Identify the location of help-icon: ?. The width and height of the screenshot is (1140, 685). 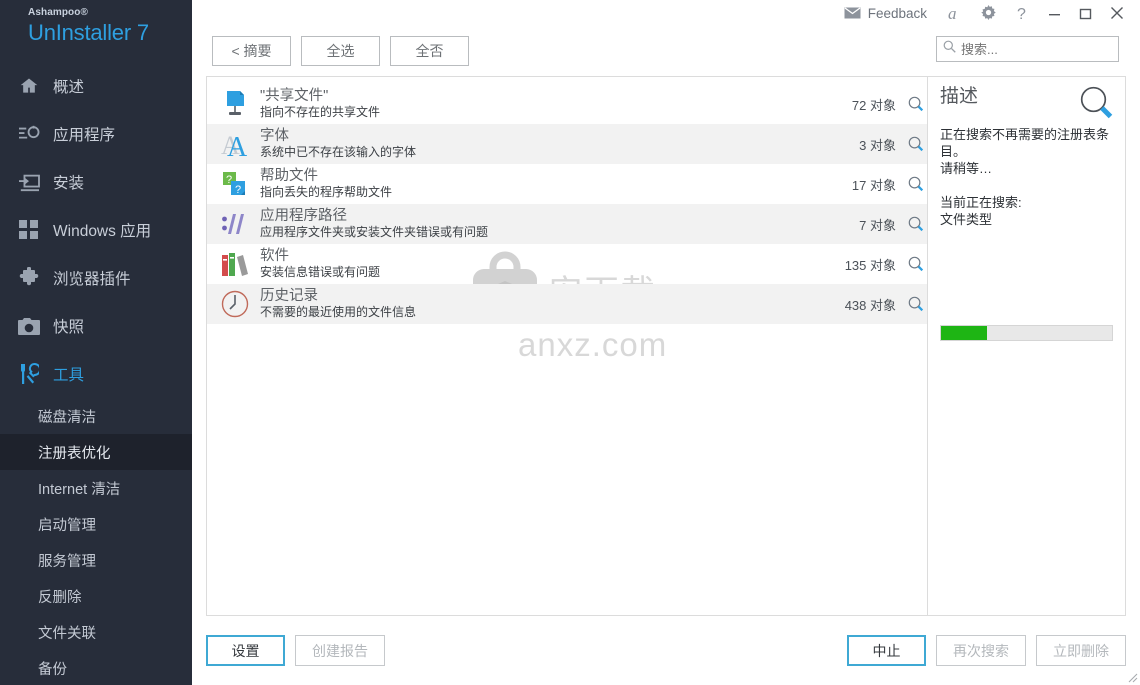
(1022, 13).